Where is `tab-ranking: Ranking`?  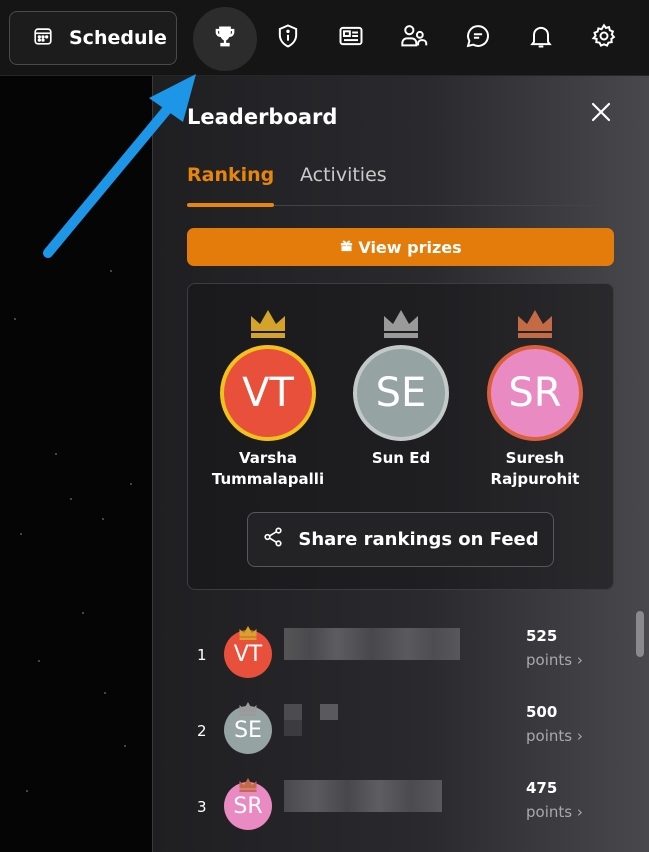 tab-ranking: Ranking is located at coordinates (231, 185).